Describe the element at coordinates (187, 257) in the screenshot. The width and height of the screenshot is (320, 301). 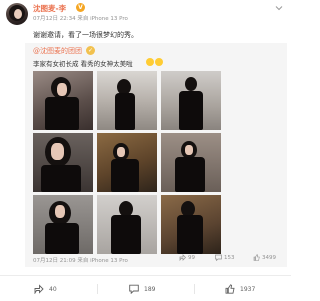
I see `repost-share-stat: 99` at that location.